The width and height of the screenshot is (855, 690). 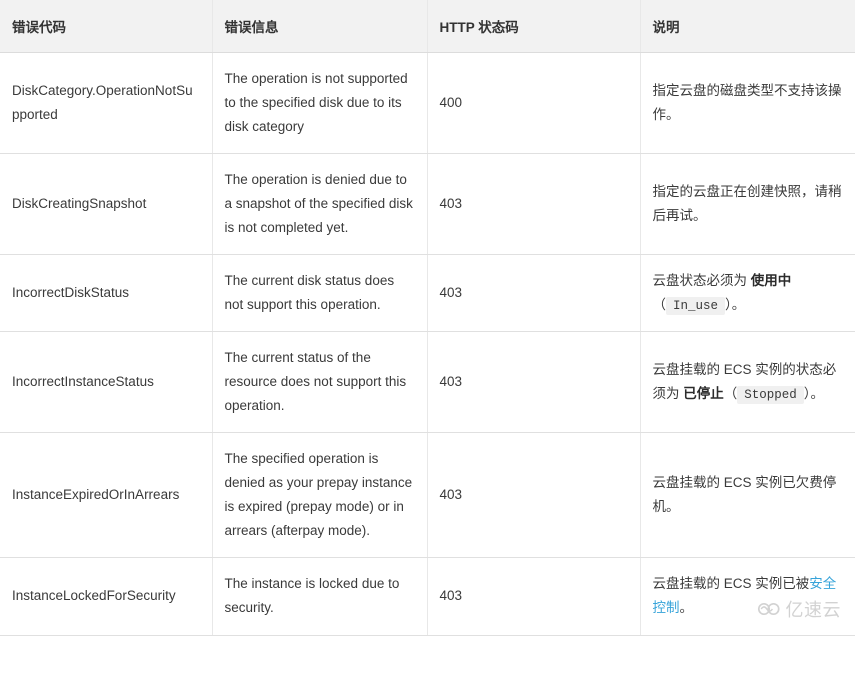 What do you see at coordinates (534, 26) in the screenshot?
I see `column-header-http-status: HTTP 状态码` at bounding box center [534, 26].